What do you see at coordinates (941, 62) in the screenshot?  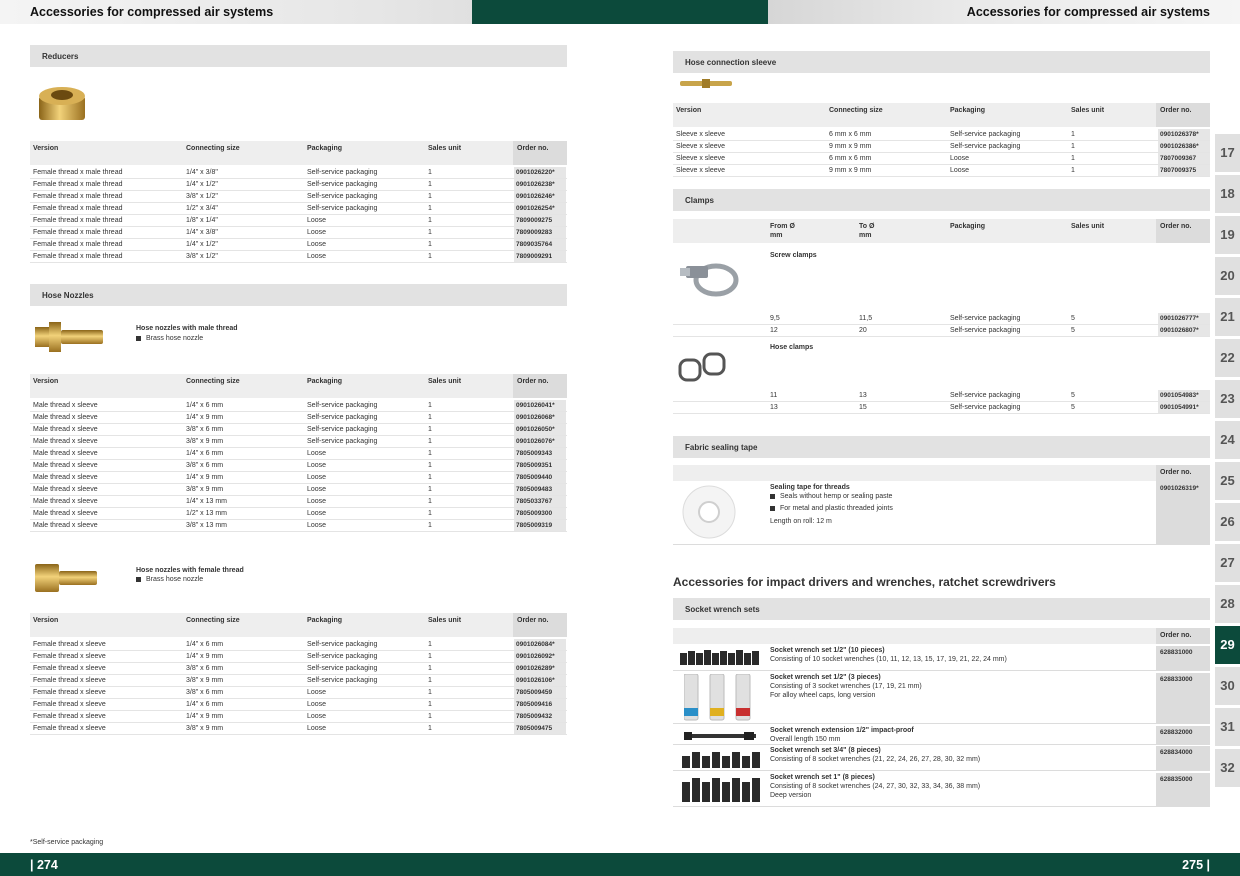 I see `section-hose-connection-sleeve: Hose connection sleeve` at bounding box center [941, 62].